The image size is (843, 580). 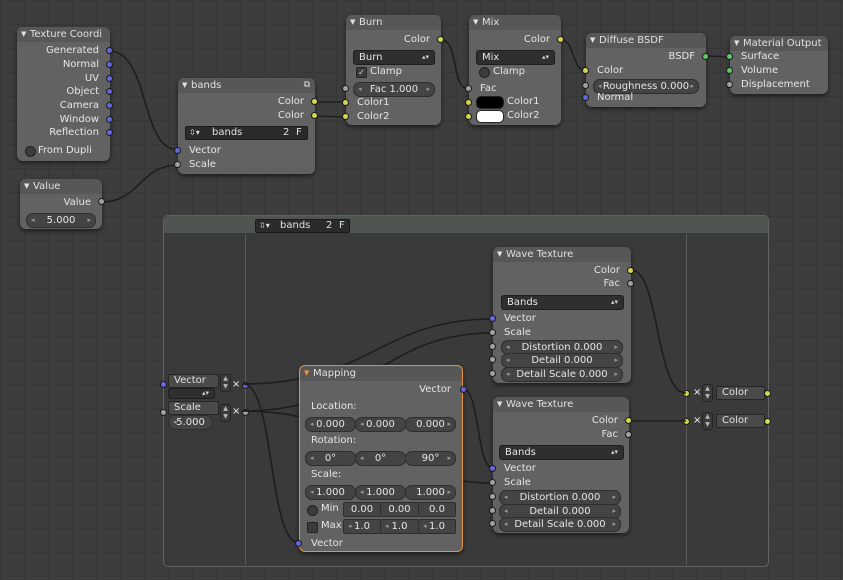 What do you see at coordinates (779, 43) in the screenshot?
I see `node-header: ▼ Material Output` at bounding box center [779, 43].